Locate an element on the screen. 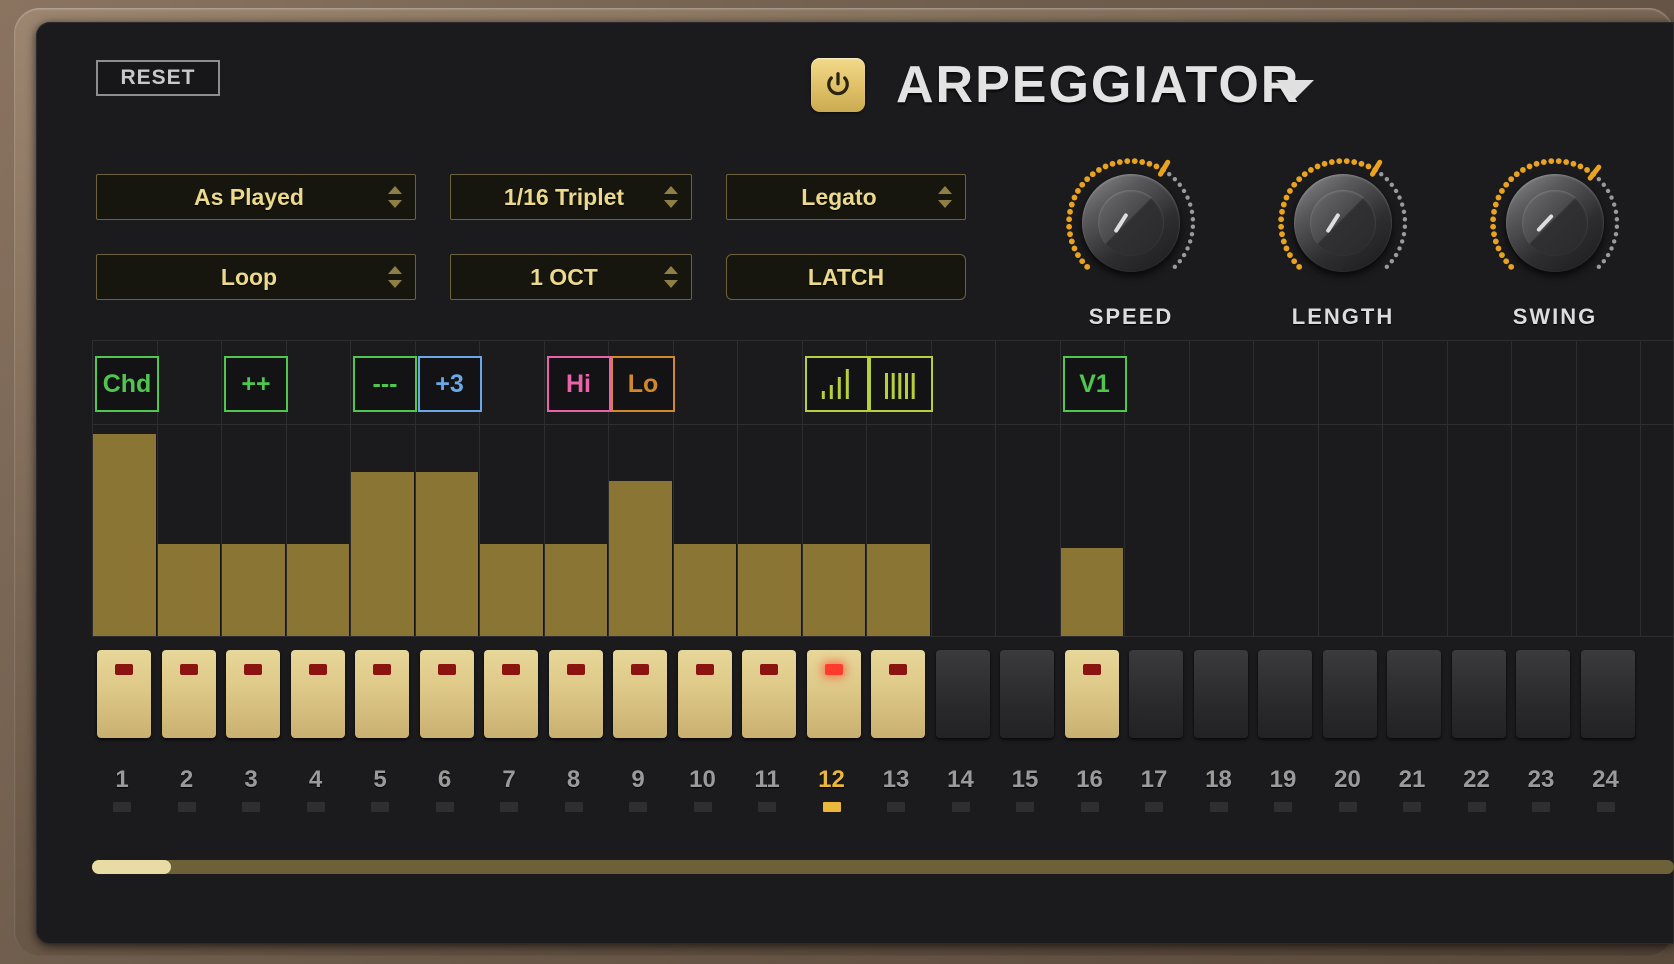 The height and width of the screenshot is (964, 1674). step-number: 1 is located at coordinates (122, 780).